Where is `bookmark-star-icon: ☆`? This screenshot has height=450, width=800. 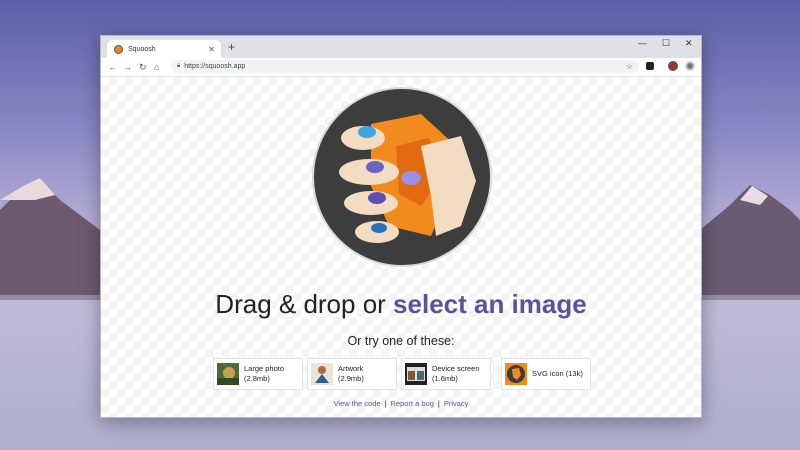
bookmark-star-icon: ☆ is located at coordinates (629, 66).